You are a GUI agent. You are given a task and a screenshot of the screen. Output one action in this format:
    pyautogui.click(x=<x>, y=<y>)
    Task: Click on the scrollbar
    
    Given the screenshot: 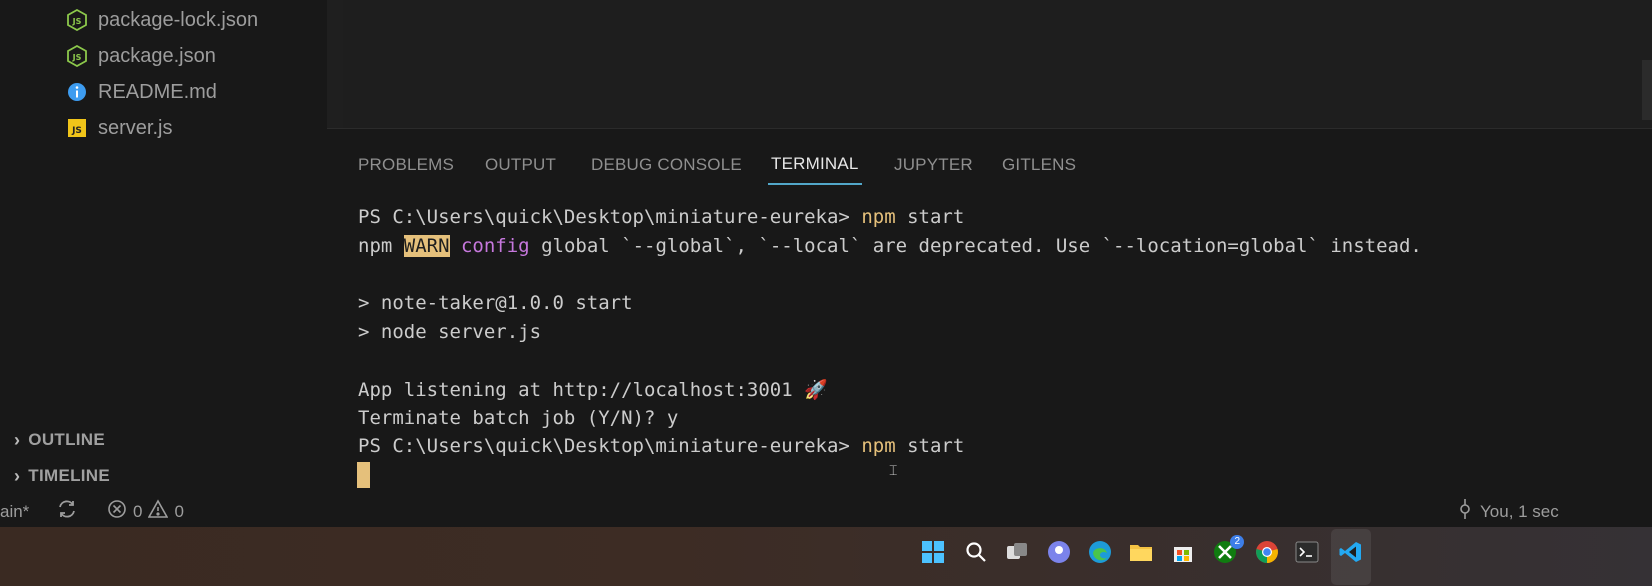 What is the action you would take?
    pyautogui.click(x=1647, y=90)
    